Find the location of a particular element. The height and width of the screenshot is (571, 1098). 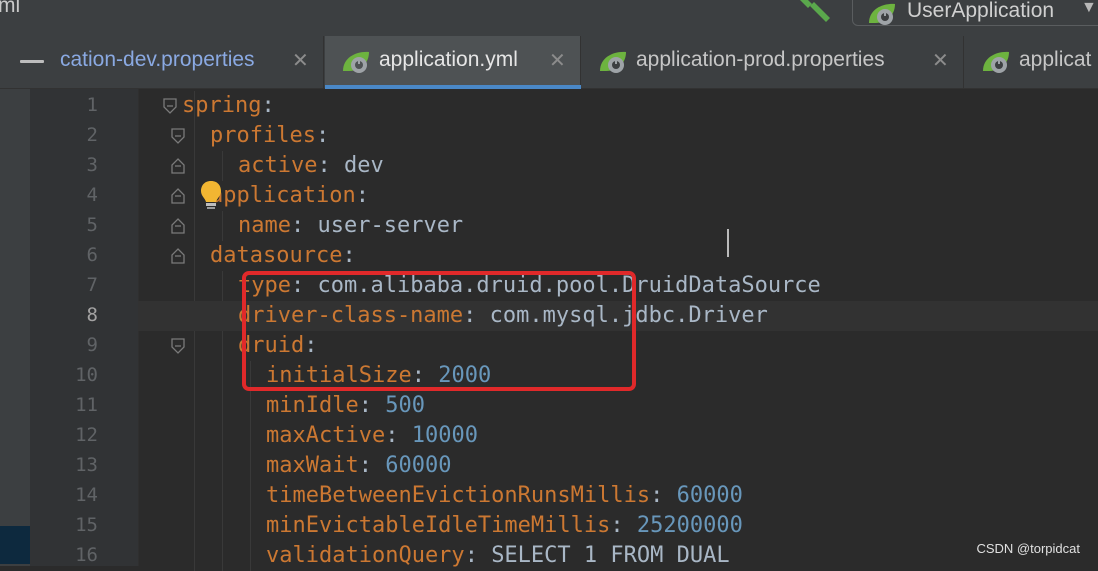

line-number: 2 is located at coordinates (92, 135).